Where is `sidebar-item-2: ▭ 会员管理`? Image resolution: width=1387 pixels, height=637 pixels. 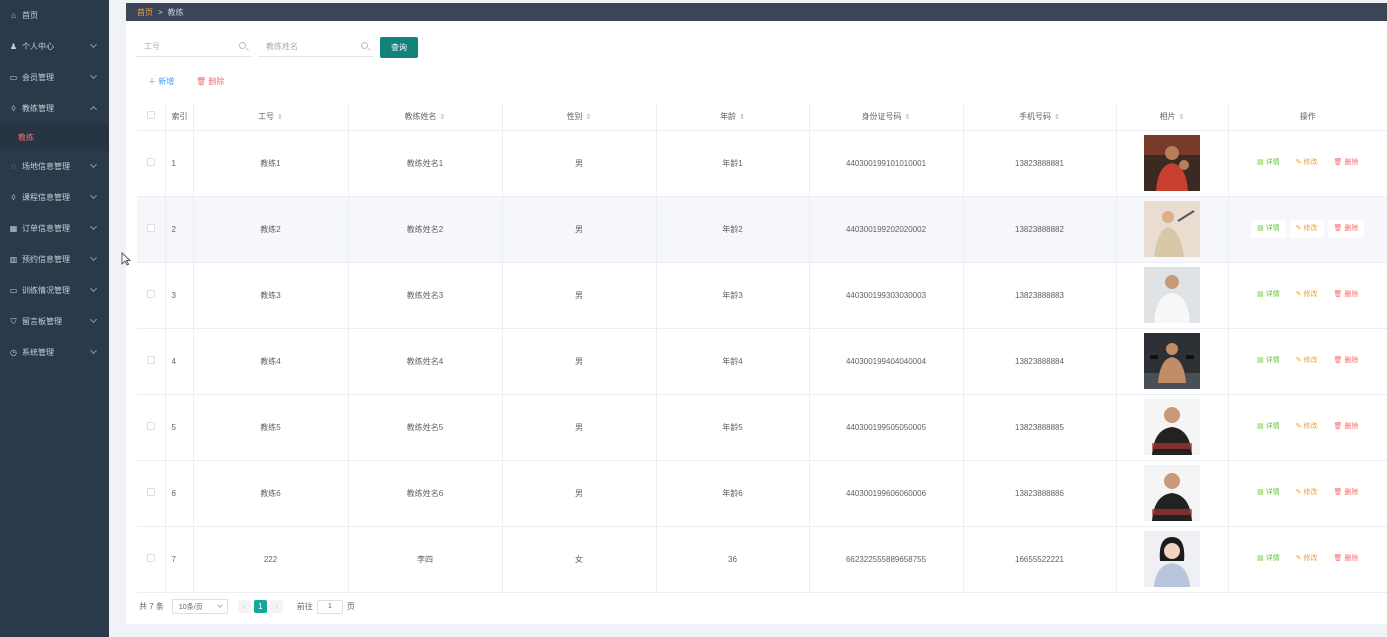 sidebar-item-2: ▭ 会员管理 is located at coordinates (54, 77).